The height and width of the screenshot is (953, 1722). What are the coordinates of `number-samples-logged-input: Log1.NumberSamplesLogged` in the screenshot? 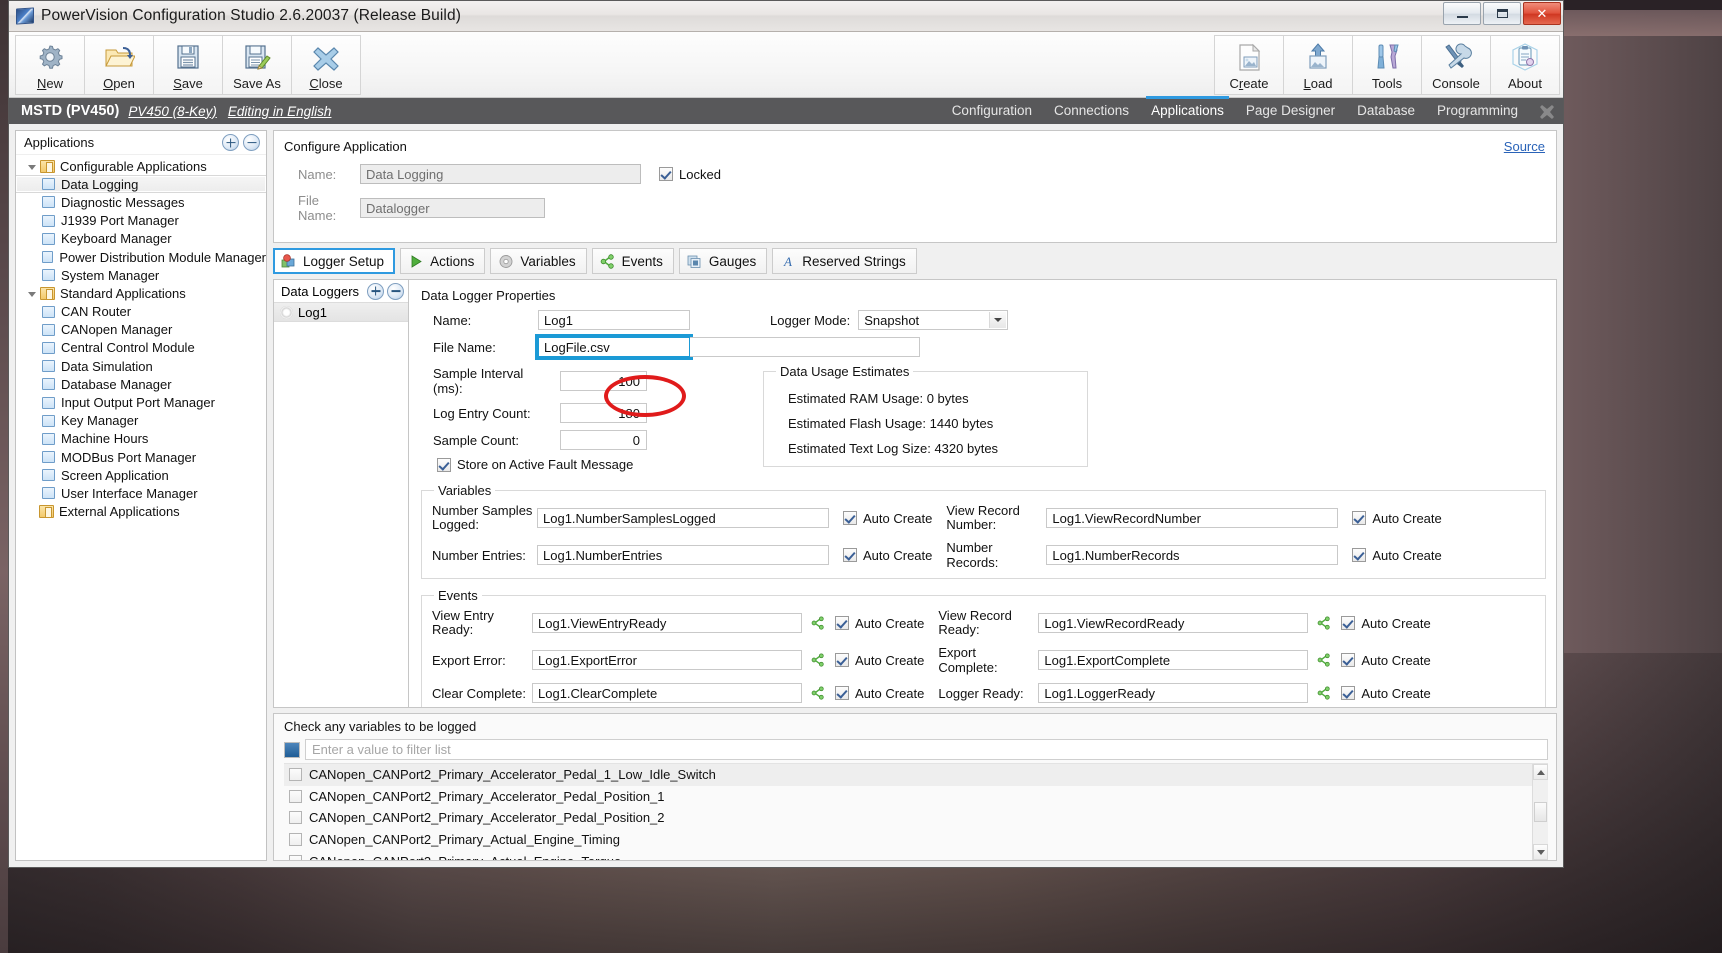 It's located at (683, 518).